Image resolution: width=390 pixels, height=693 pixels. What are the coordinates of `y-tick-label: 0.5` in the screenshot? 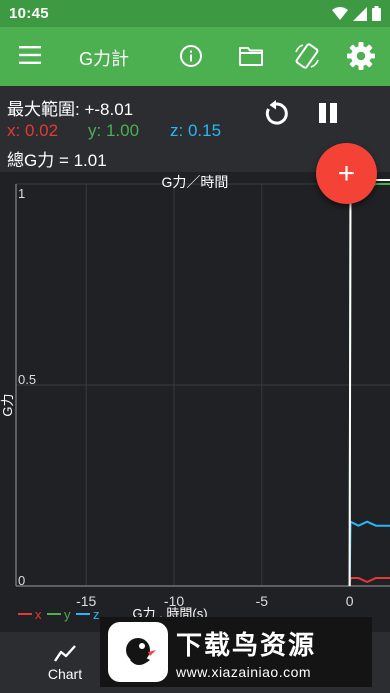 It's located at (27, 379).